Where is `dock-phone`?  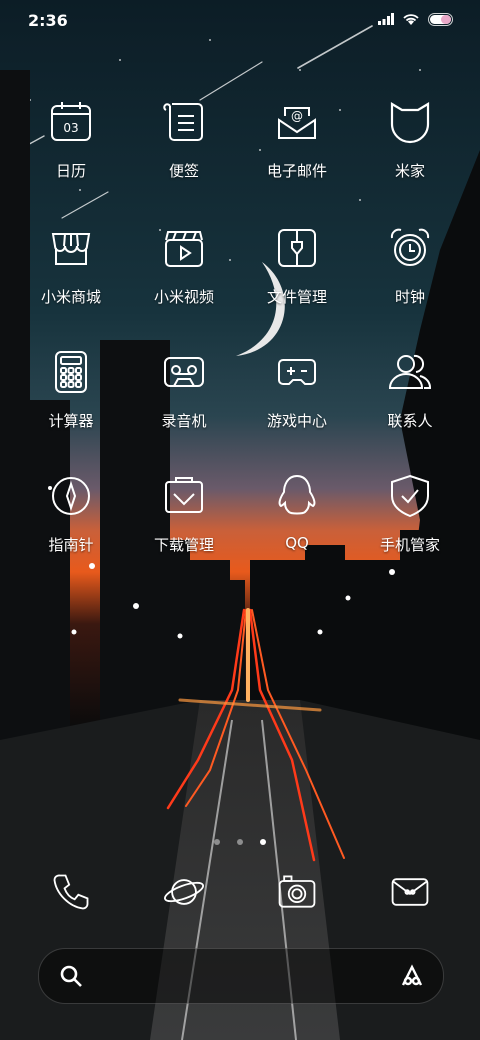
dock-phone is located at coordinates (71, 892).